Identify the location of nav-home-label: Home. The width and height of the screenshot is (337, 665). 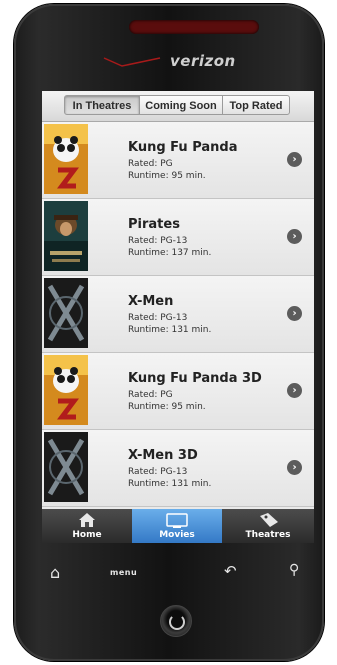
(87, 535).